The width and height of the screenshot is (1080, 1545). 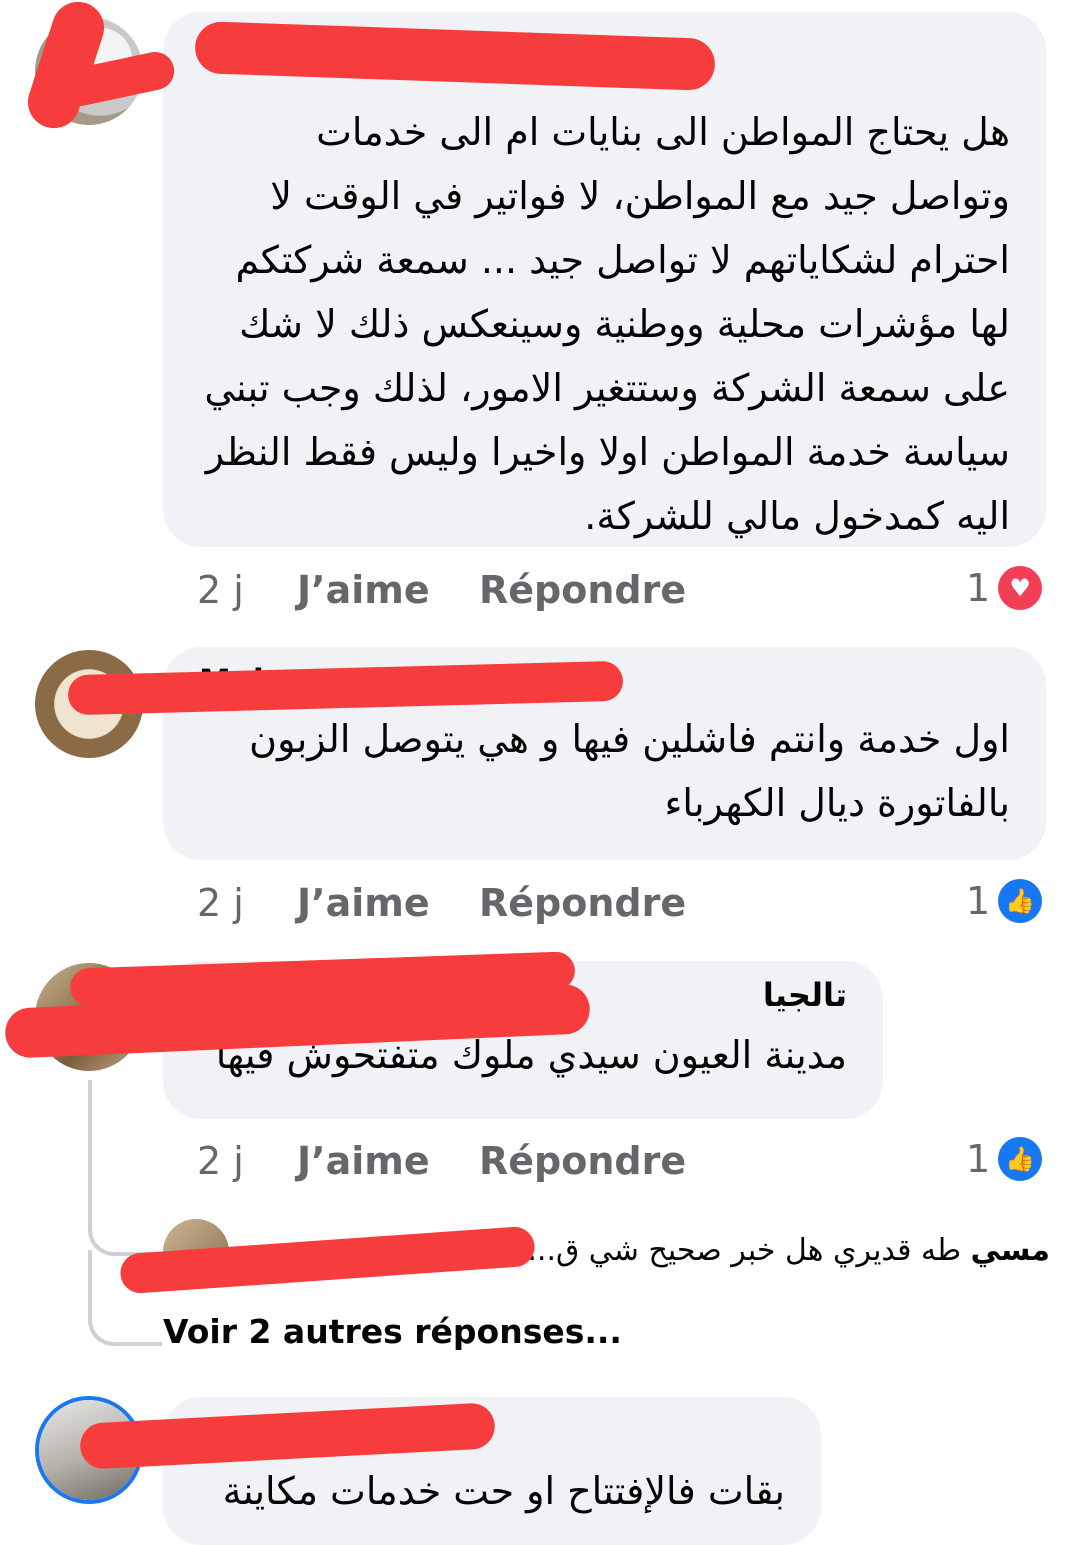 I want to click on heart-icon: ♥, so click(x=1020, y=588).